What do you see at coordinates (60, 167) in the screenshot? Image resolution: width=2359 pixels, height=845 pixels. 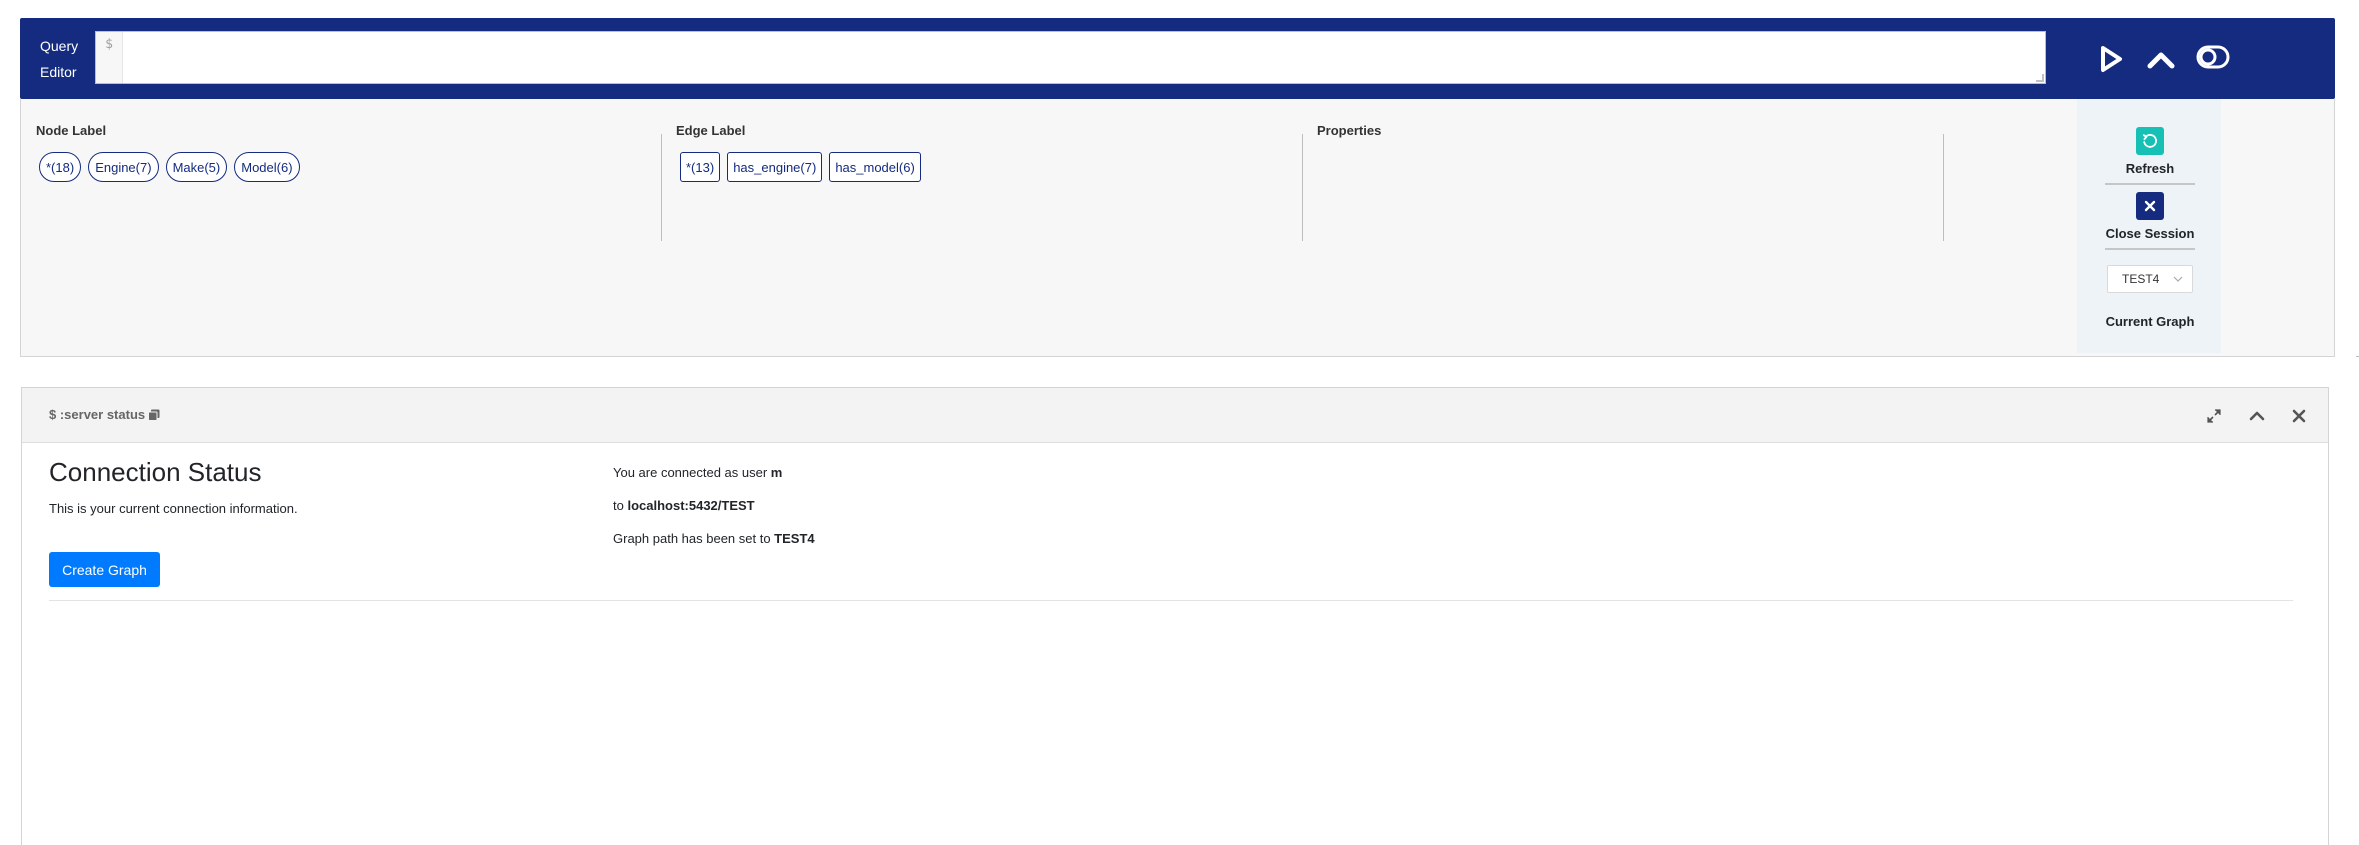 I see `node-chip-all: *(18)` at bounding box center [60, 167].